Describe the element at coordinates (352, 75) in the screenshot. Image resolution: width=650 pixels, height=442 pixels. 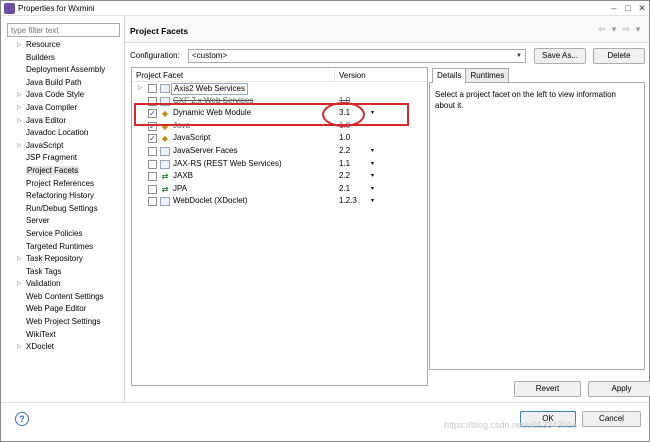
I see `column-header-version: Version` at that location.